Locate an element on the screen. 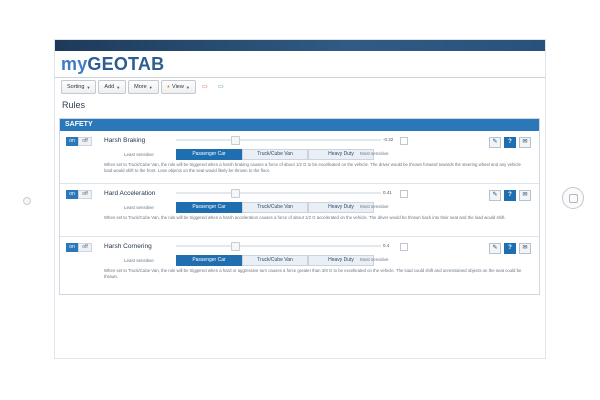 This screenshot has height=400, width=600. toolbar: Sorting ▼ Add ▼ More ▼ ◕ View ▼ ▭ ▭ is located at coordinates (144, 87).